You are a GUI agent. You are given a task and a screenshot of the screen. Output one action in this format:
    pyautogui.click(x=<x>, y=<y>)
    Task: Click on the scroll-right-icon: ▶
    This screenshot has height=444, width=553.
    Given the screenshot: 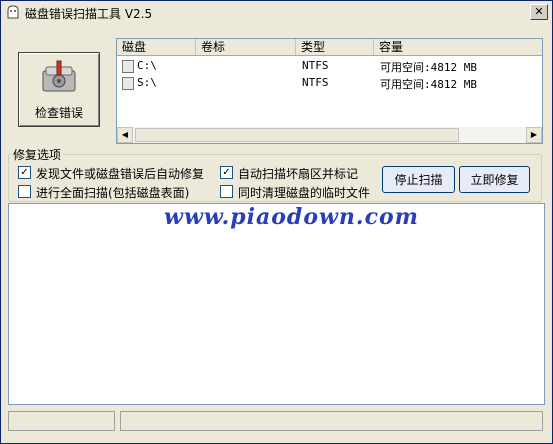 What is the action you would take?
    pyautogui.click(x=534, y=135)
    